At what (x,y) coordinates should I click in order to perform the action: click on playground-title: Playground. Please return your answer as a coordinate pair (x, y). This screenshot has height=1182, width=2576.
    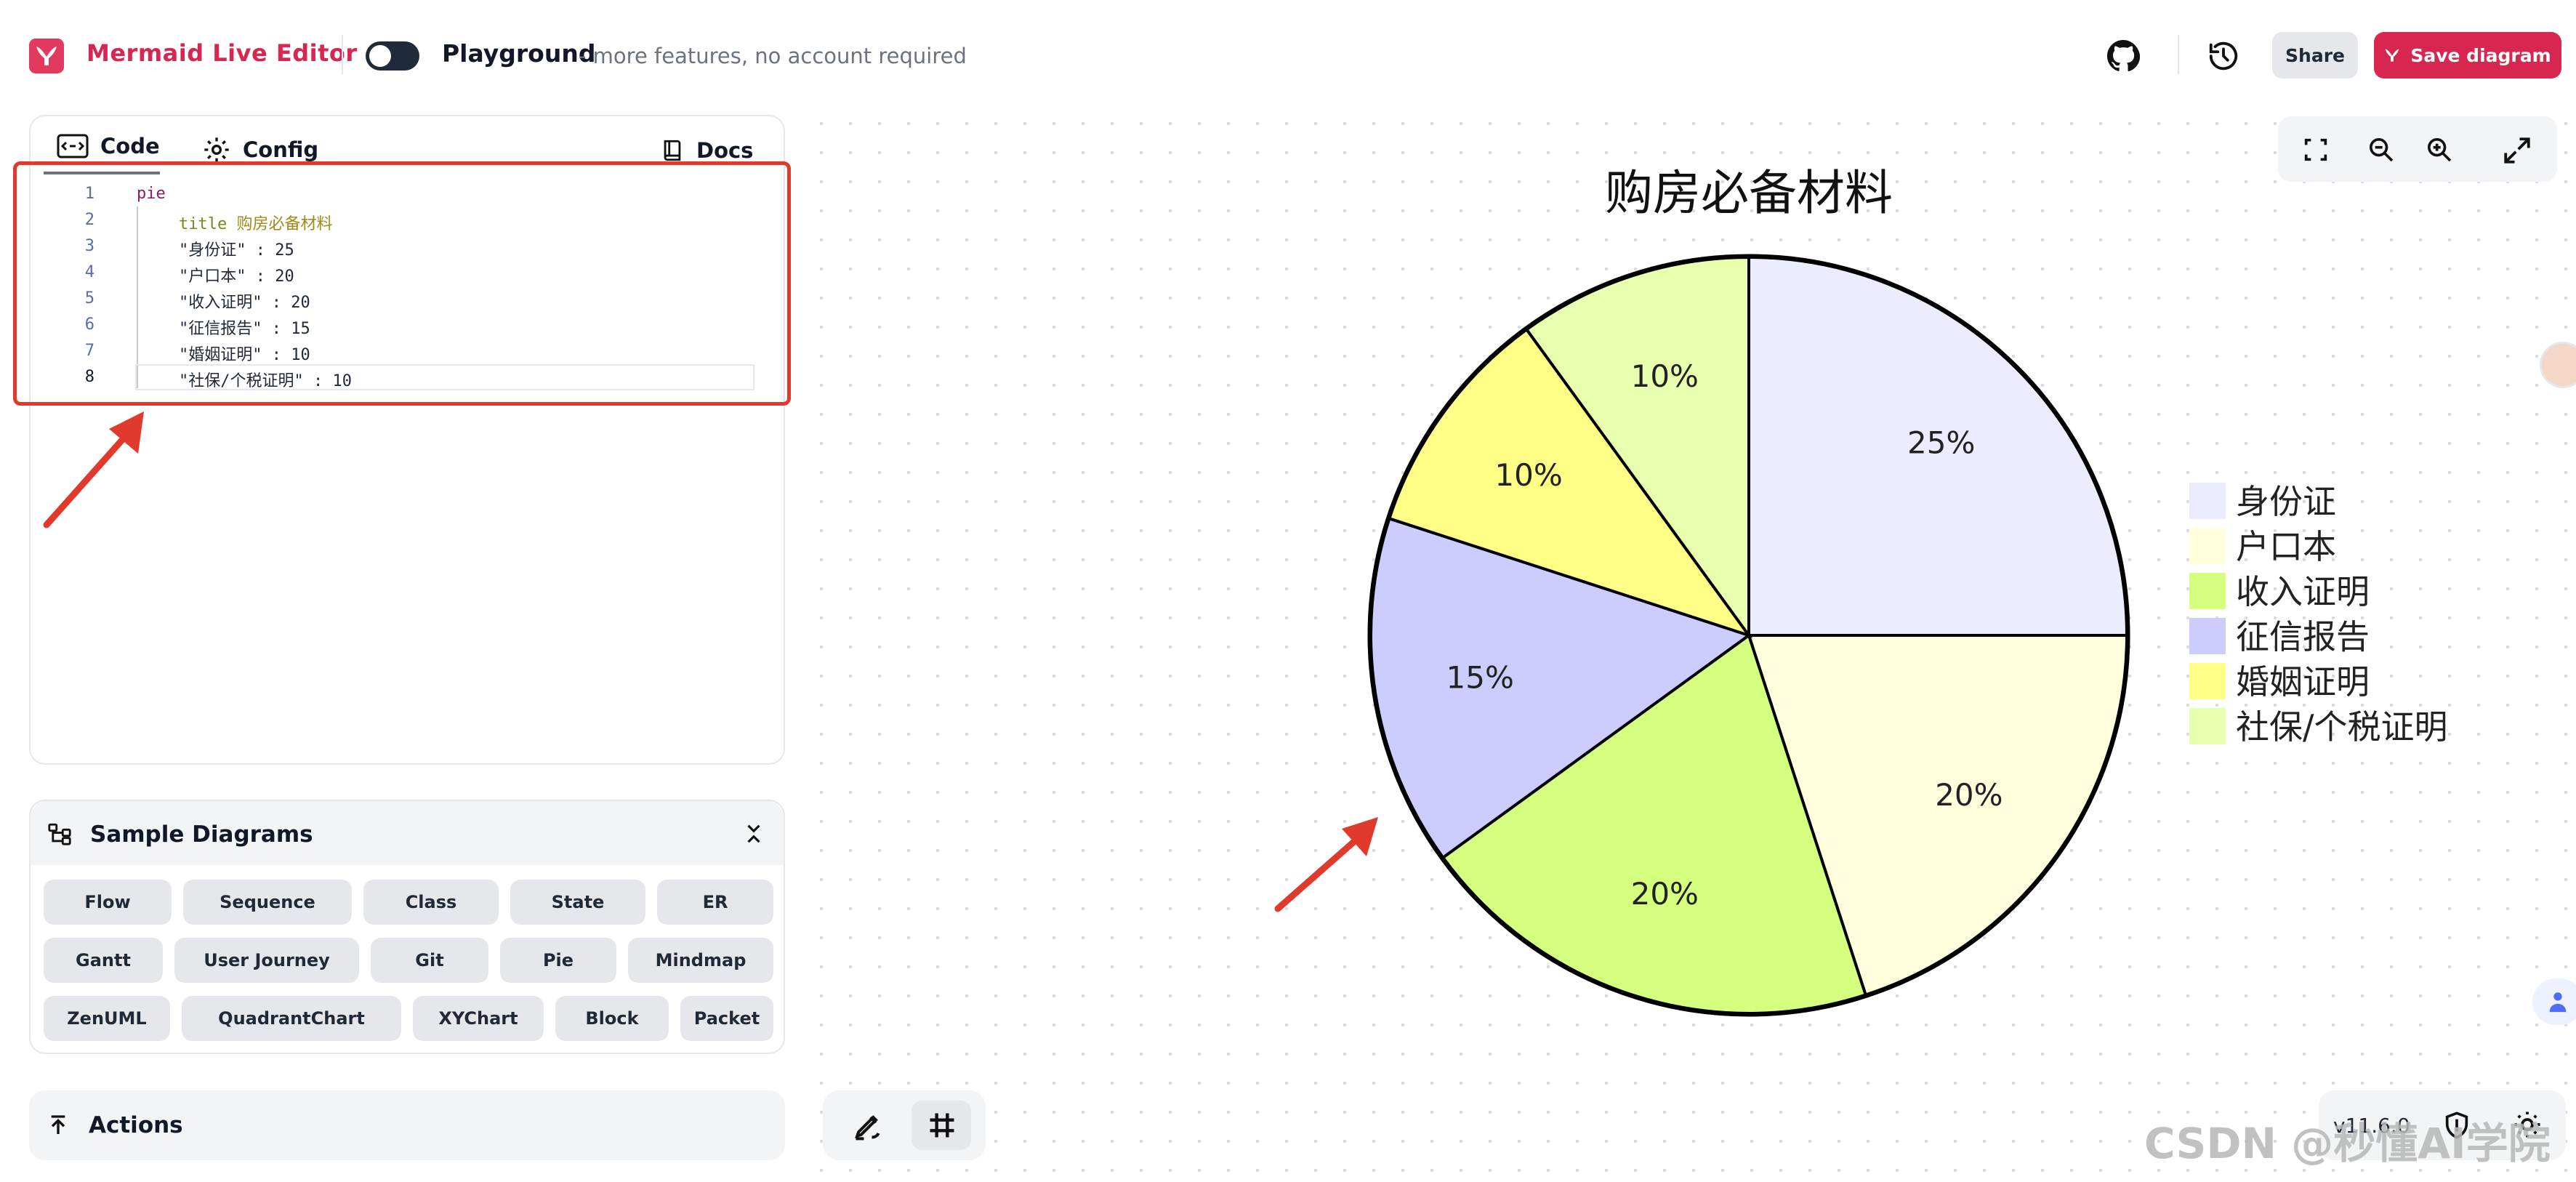
    Looking at the image, I should click on (519, 53).